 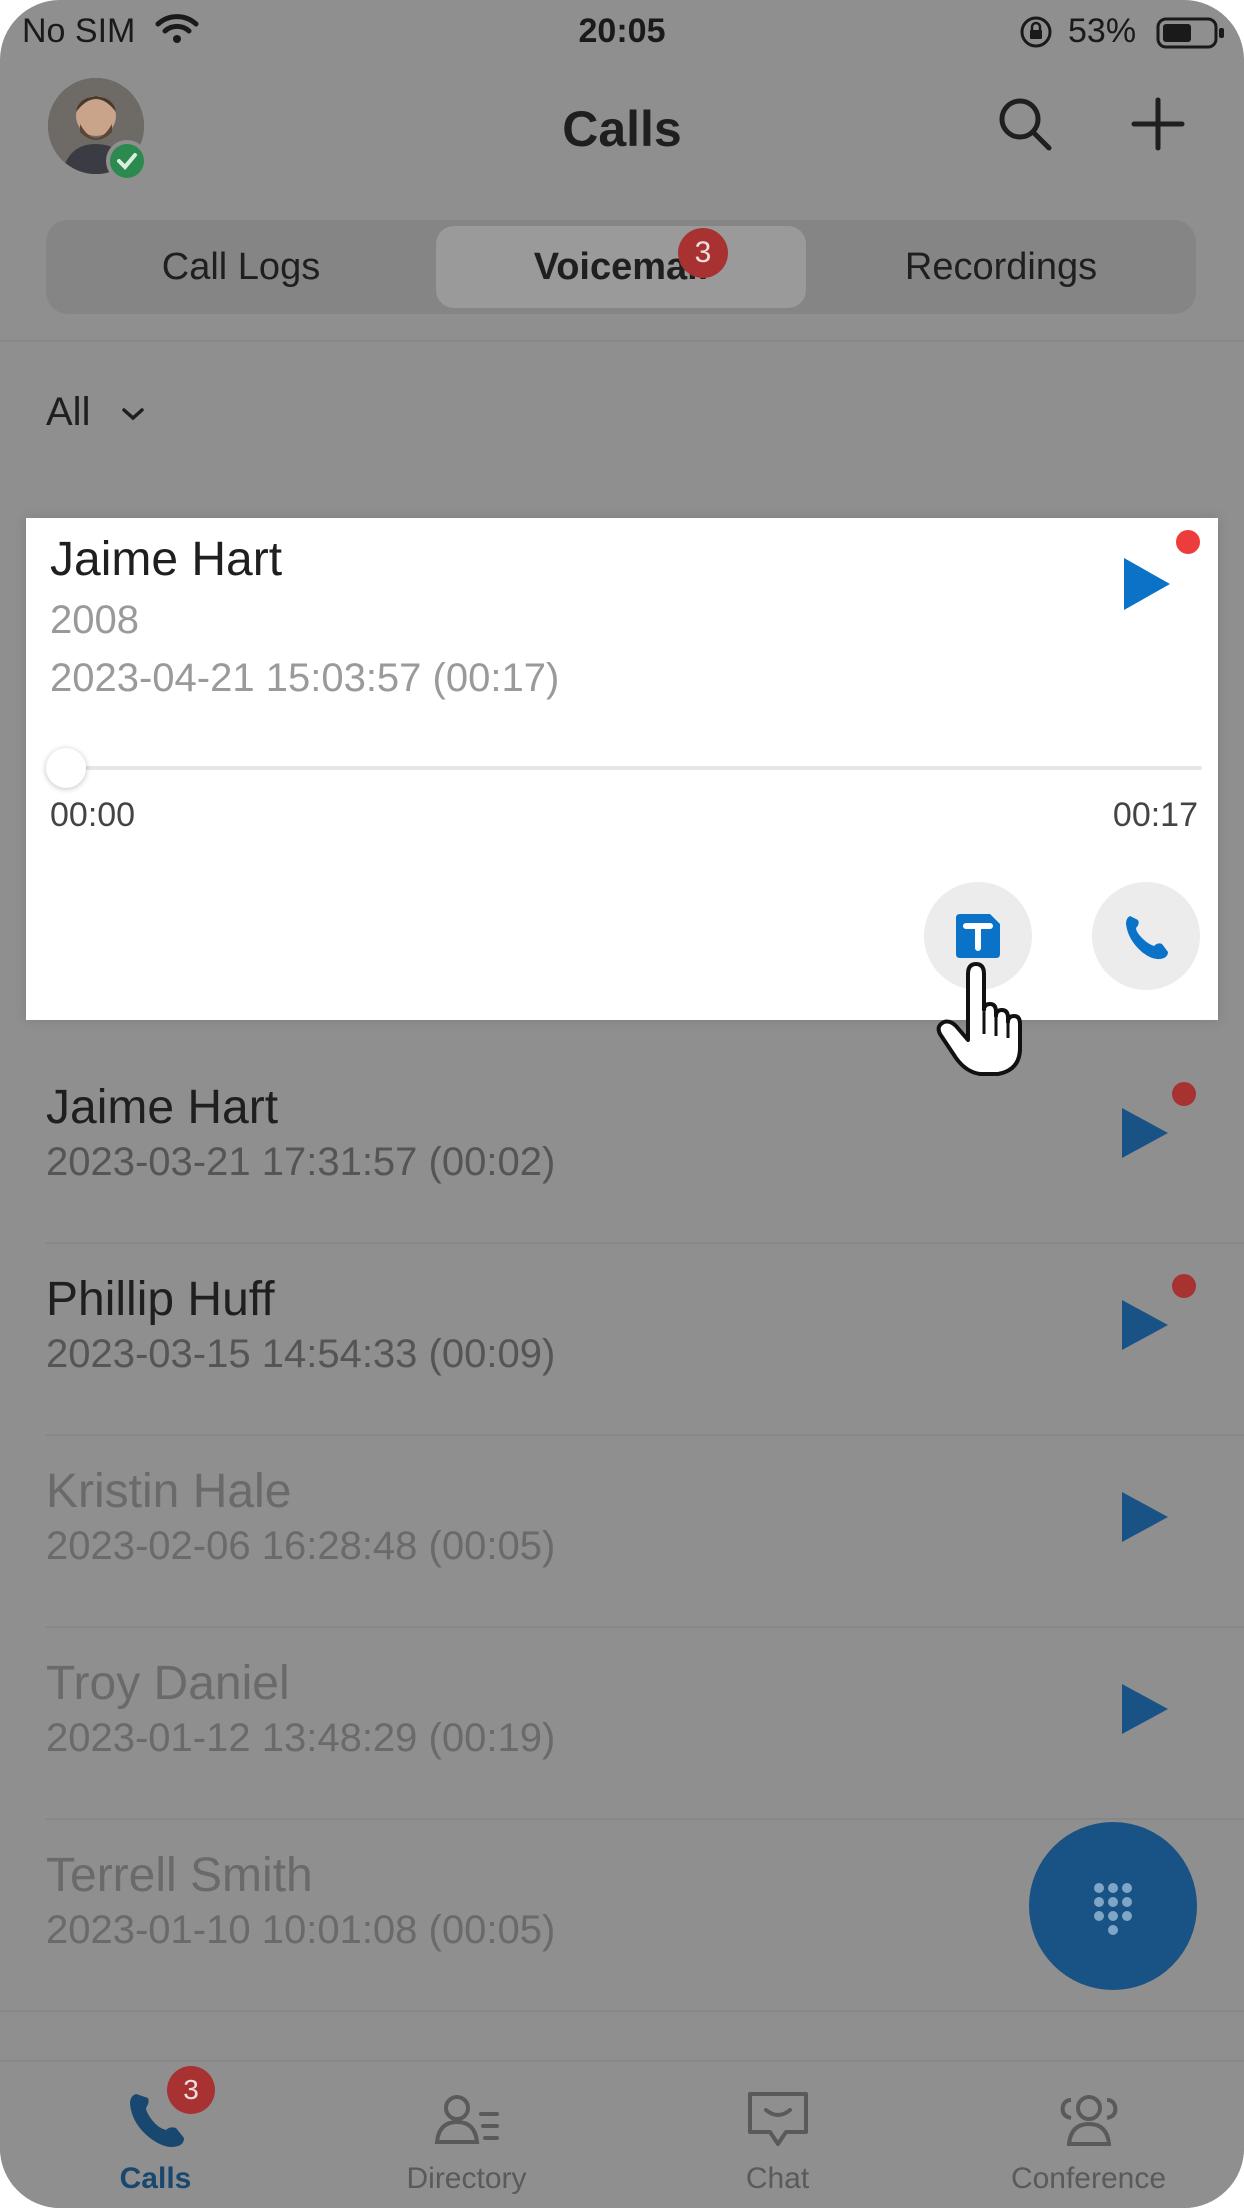 I want to click on directory-icon, so click(x=466, y=2119).